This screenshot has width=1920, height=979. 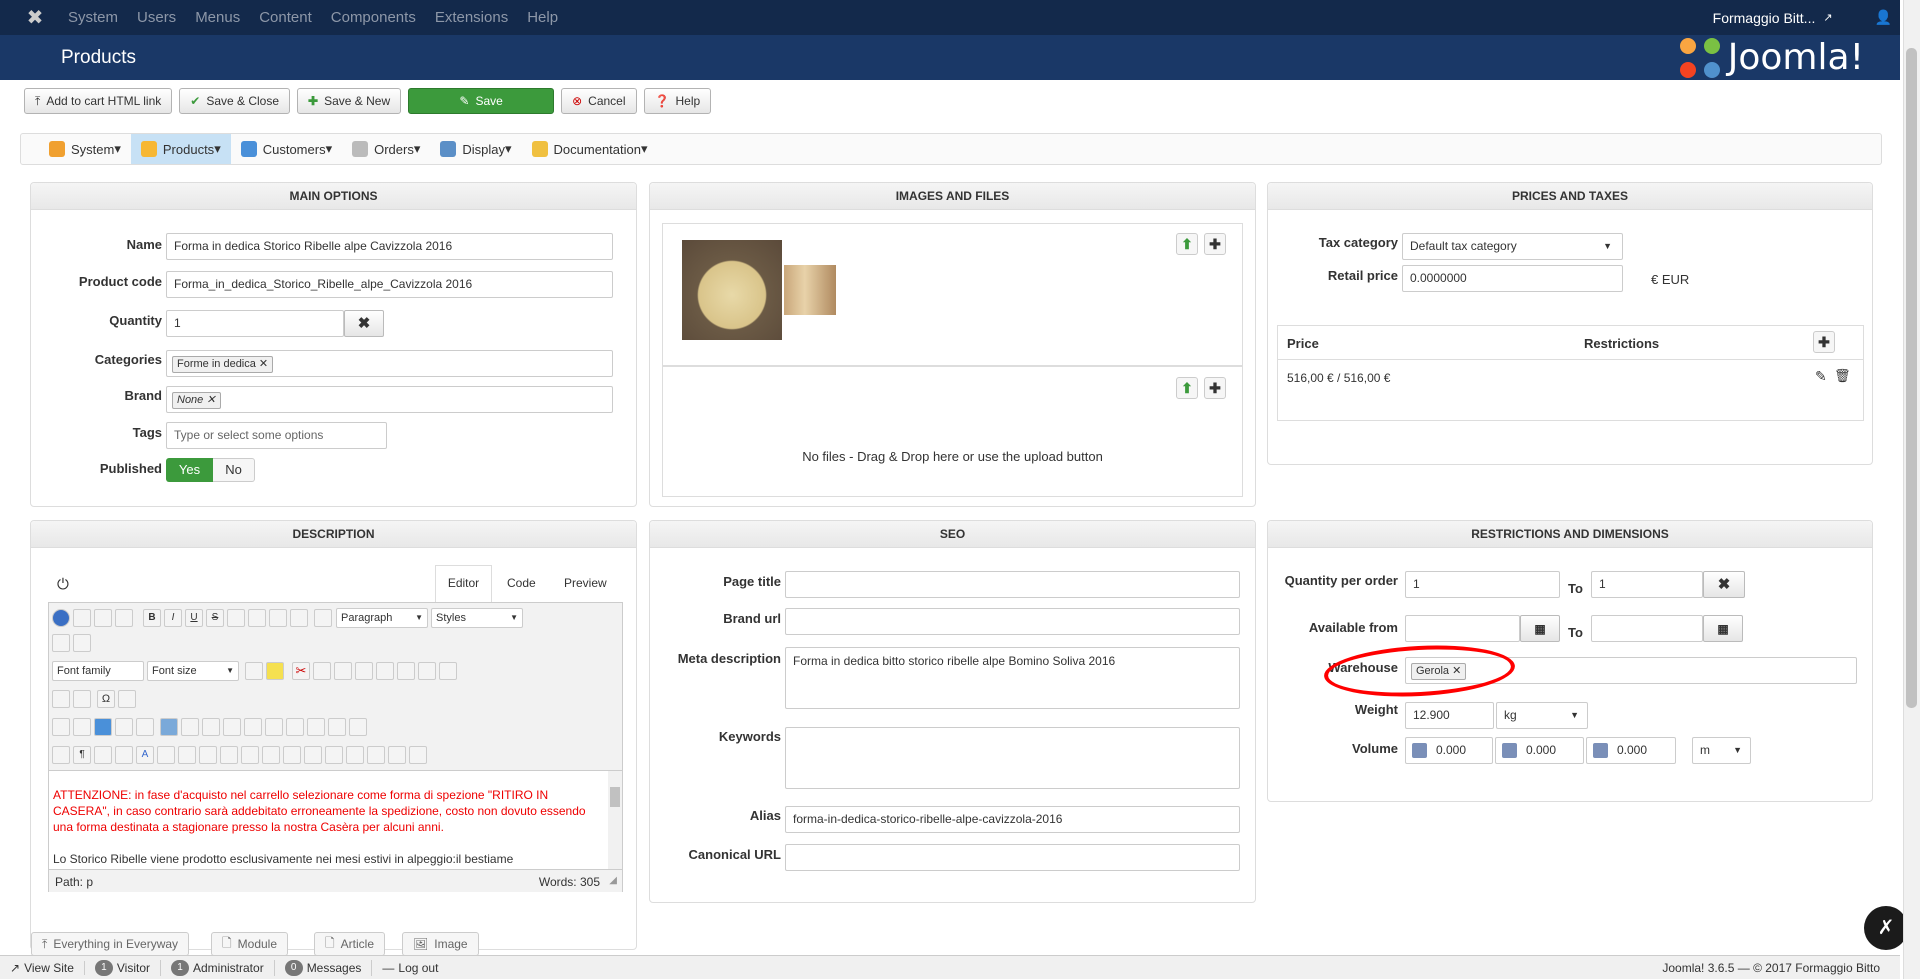 What do you see at coordinates (106, 699) in the screenshot?
I see `omega-icon: Ω` at bounding box center [106, 699].